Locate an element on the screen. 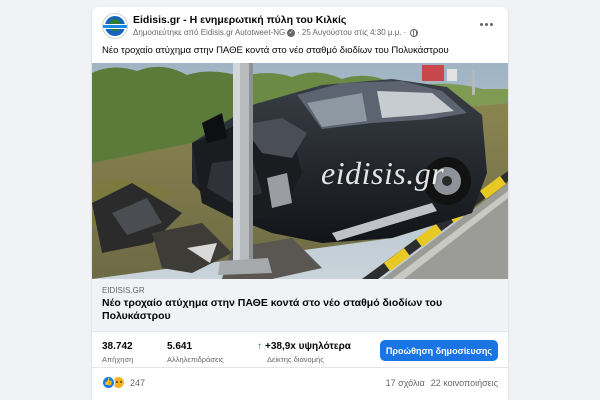 The width and height of the screenshot is (600, 400). engagements-label: Αλληλεπιδράσεις is located at coordinates (195, 359).